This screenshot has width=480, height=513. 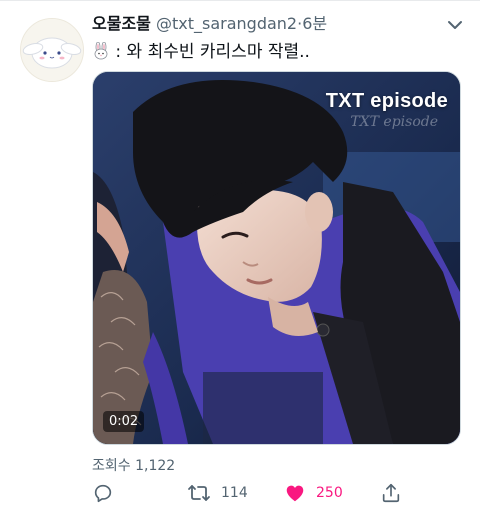 I want to click on bunny-emoji-icon, so click(x=101, y=51).